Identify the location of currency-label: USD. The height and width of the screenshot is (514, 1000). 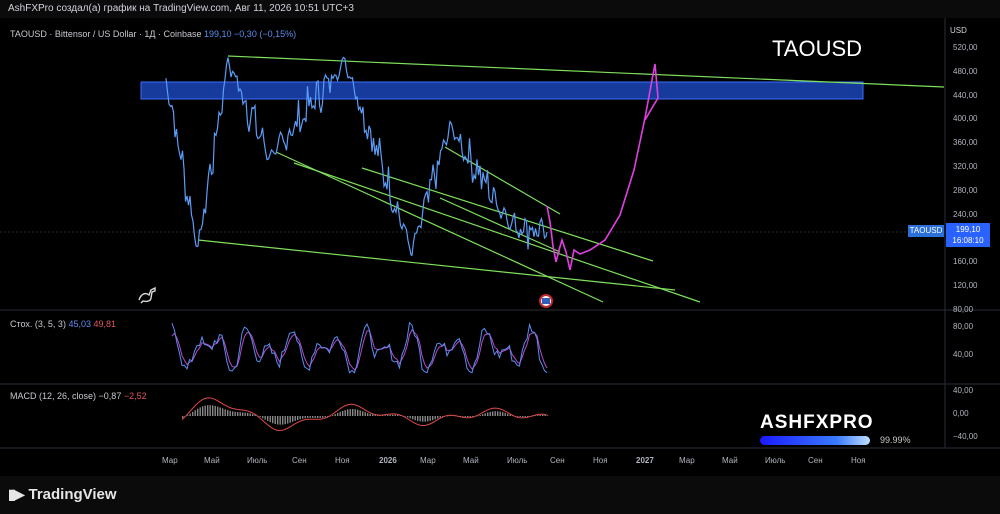
(958, 30).